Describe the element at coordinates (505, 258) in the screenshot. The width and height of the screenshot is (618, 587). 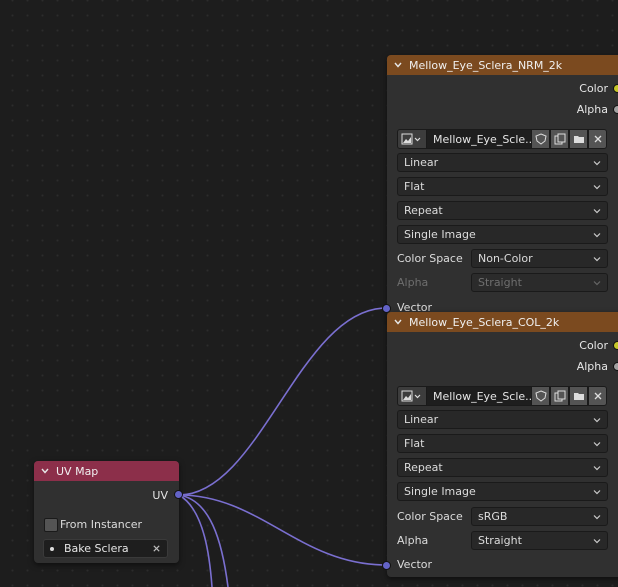
I see `color-space-value: Non-Color` at that location.